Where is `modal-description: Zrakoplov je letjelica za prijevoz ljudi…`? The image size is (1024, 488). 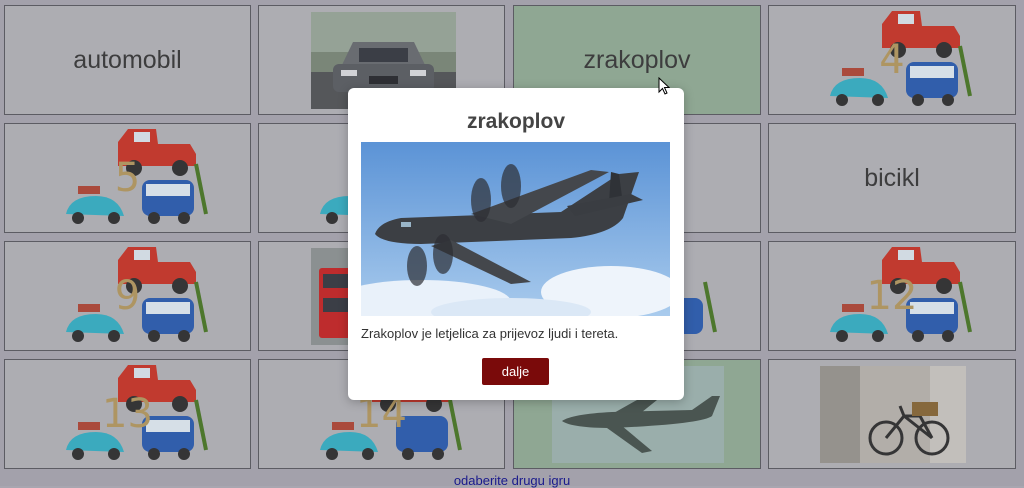
modal-description: Zrakoplov je letjelica za prijevoz ljudi… is located at coordinates (490, 333).